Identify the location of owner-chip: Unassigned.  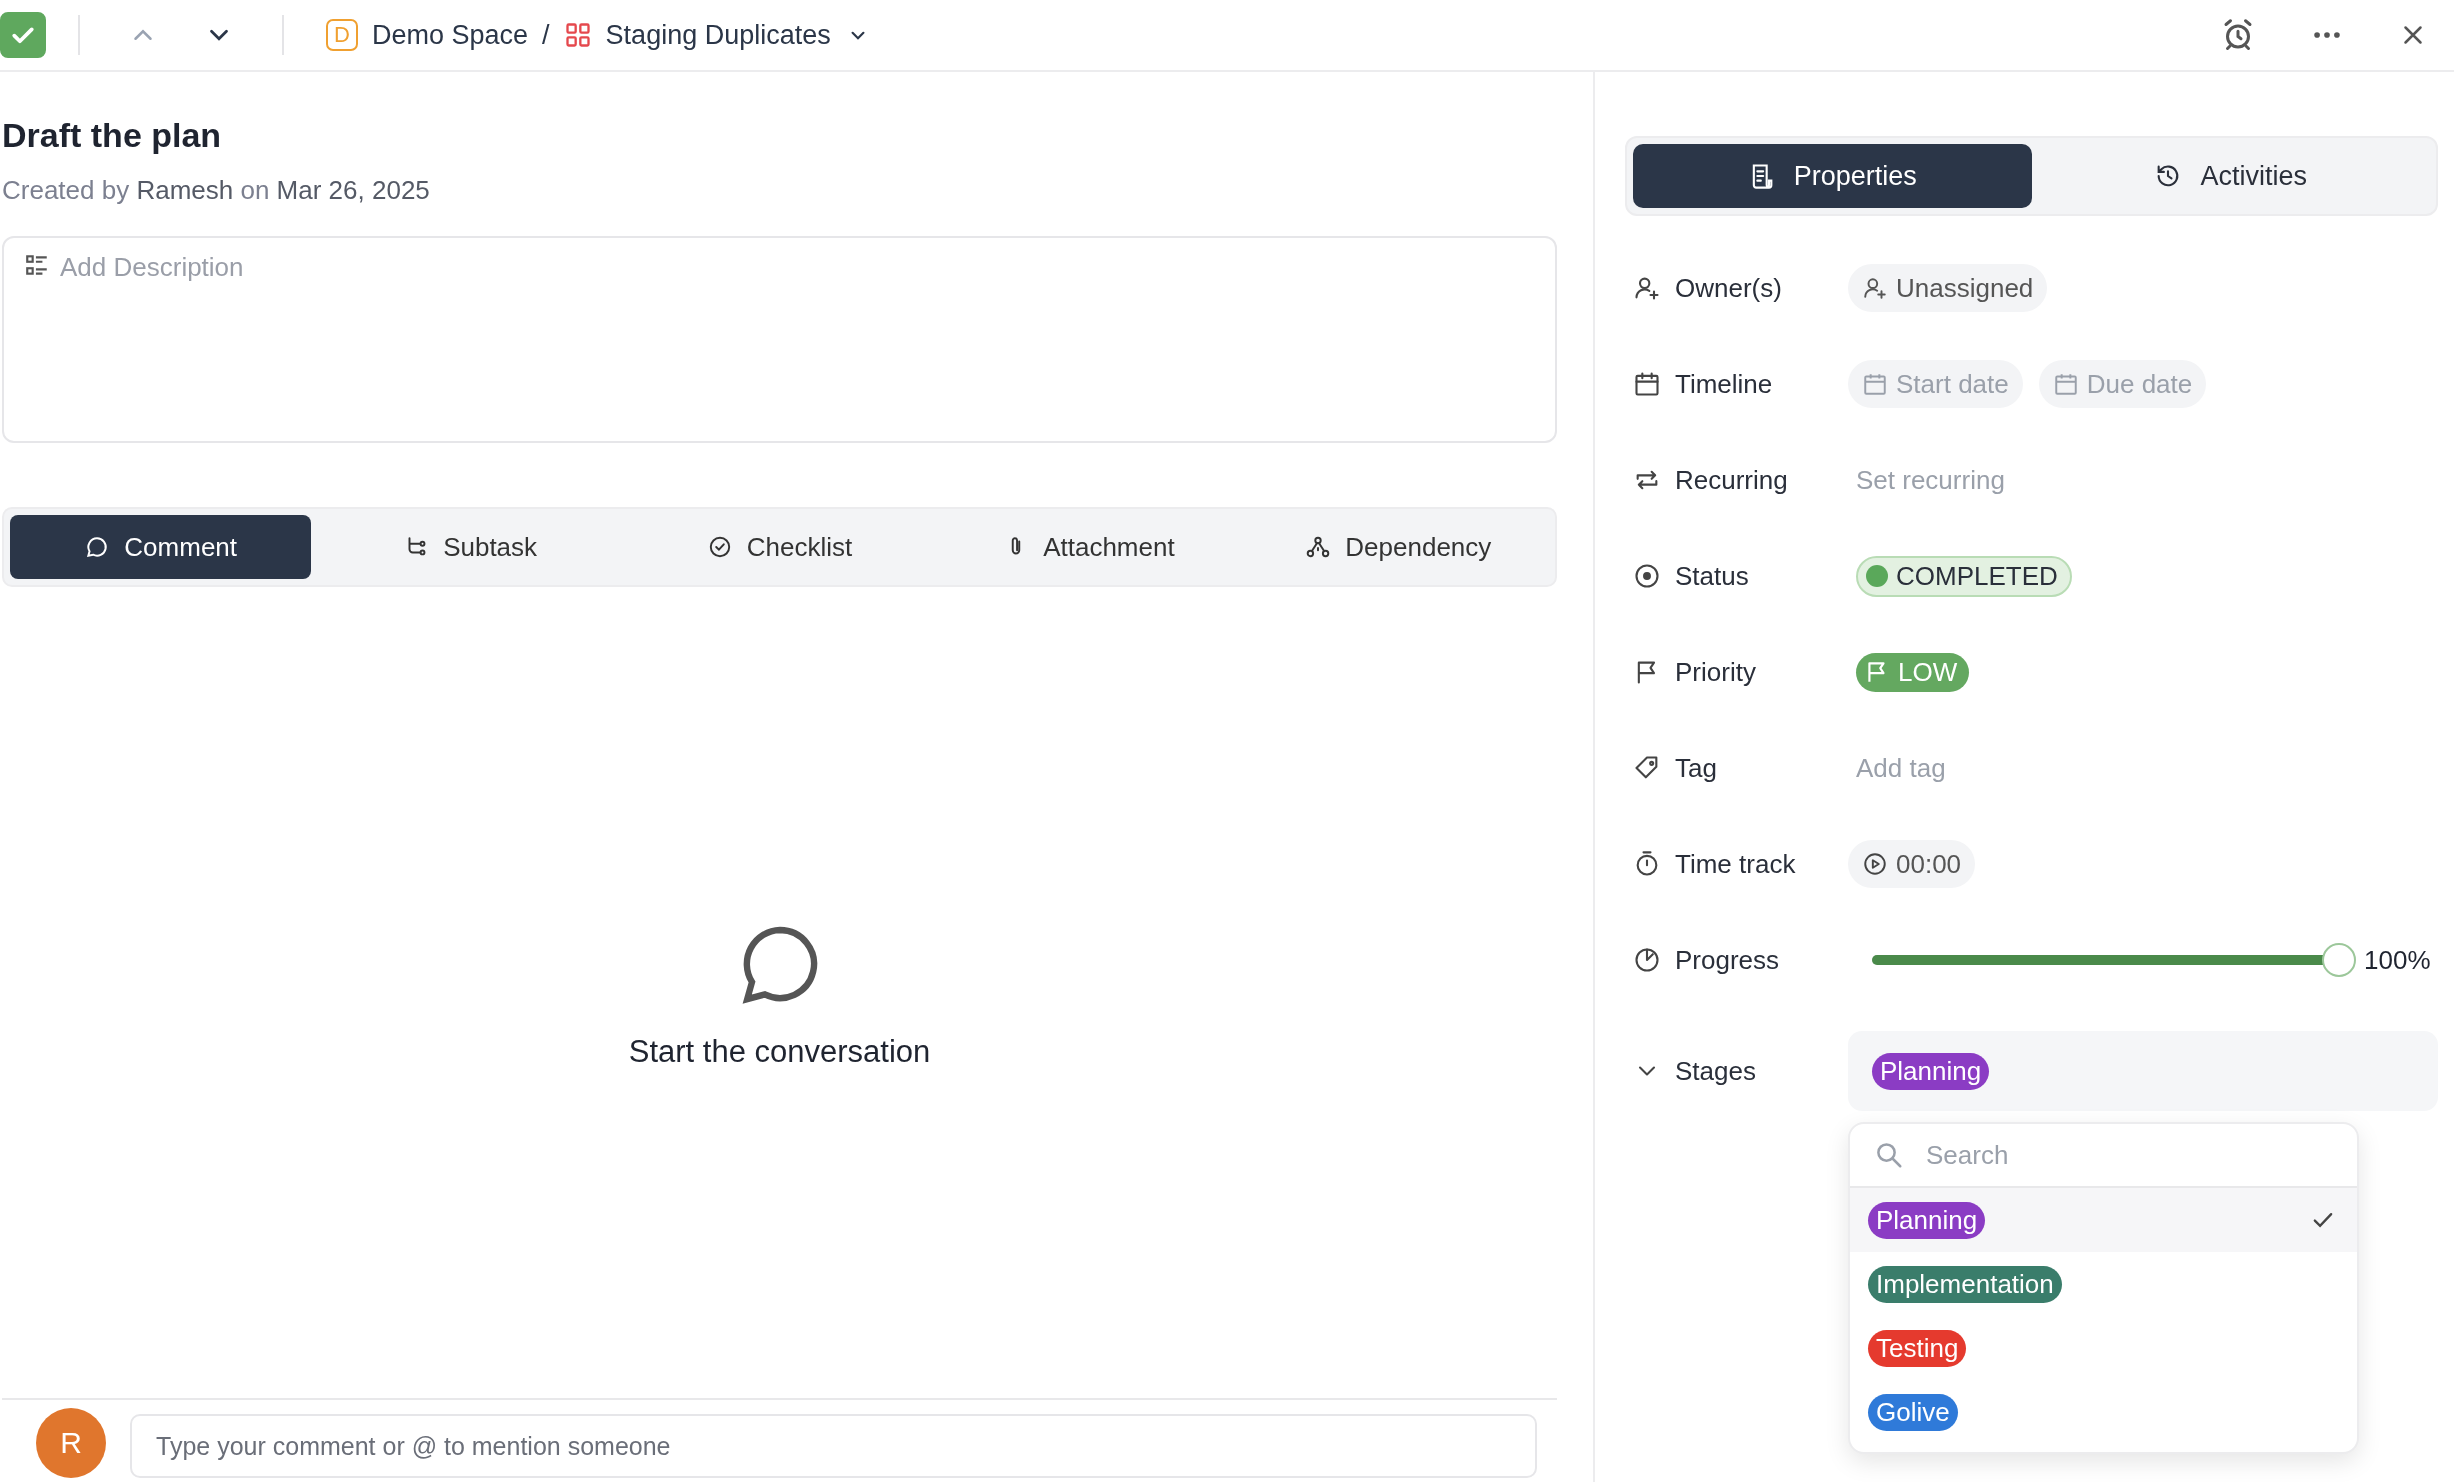
(1948, 288).